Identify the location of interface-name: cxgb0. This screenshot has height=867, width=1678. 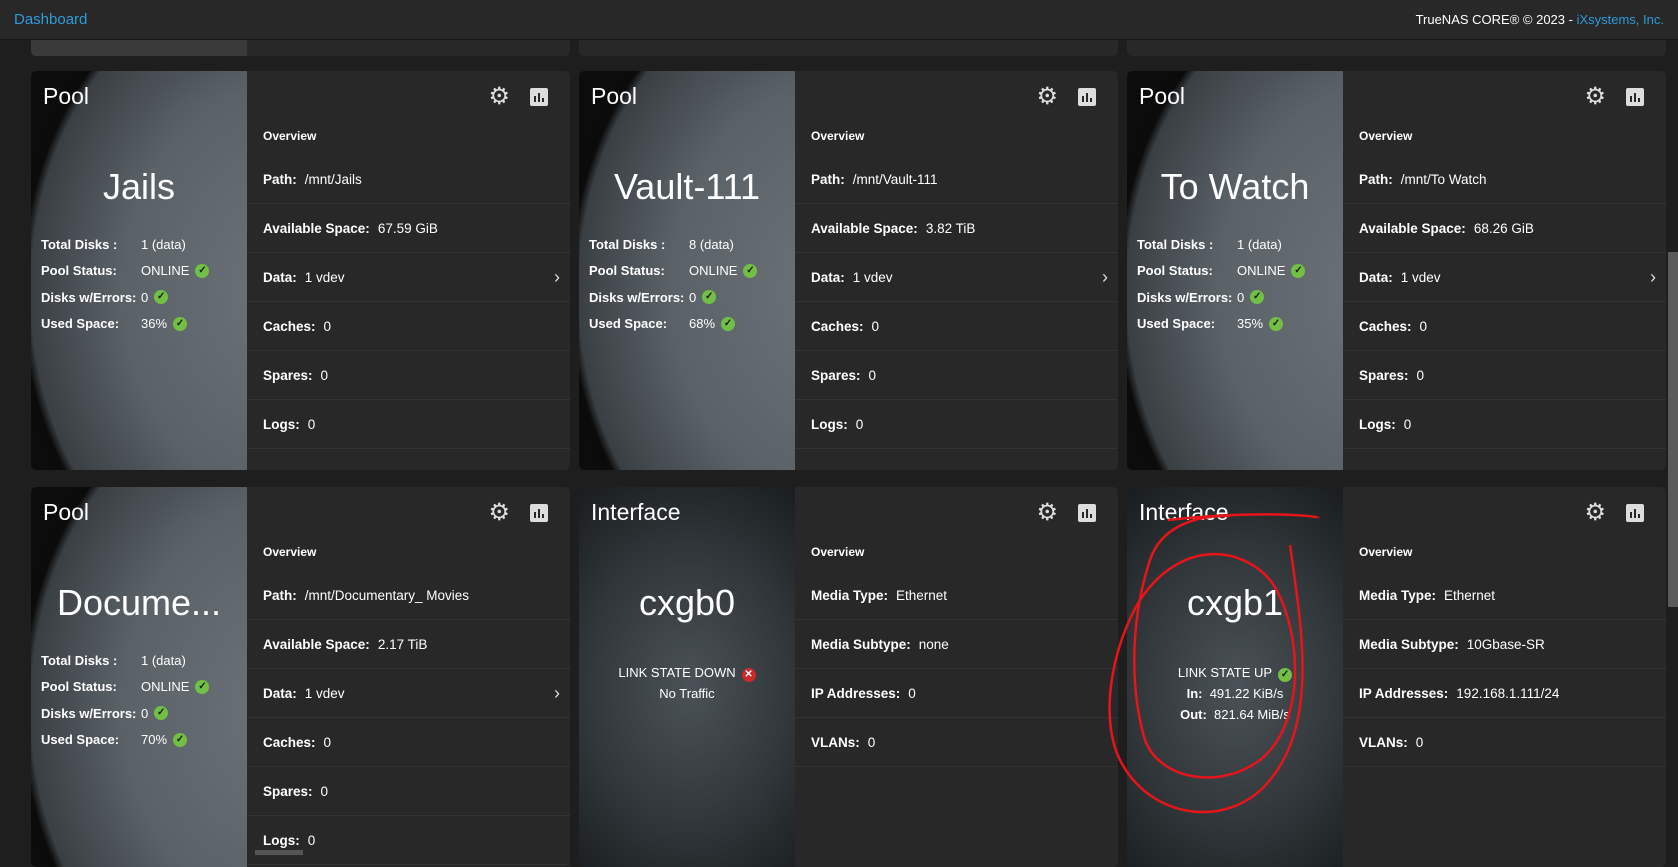
(687, 602).